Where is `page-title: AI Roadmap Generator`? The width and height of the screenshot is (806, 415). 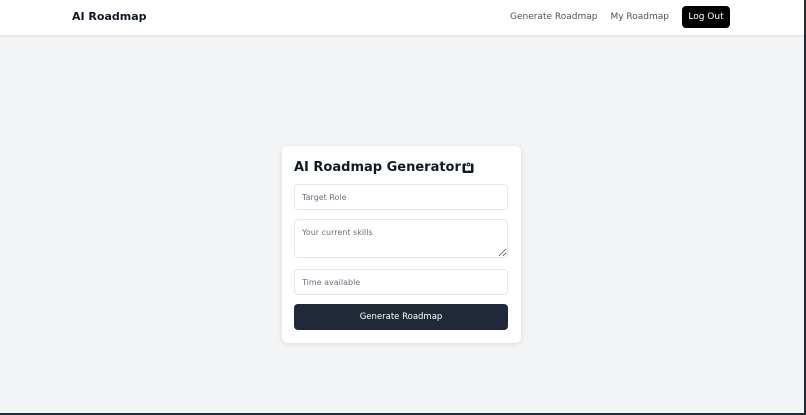
page-title: AI Roadmap Generator is located at coordinates (384, 167).